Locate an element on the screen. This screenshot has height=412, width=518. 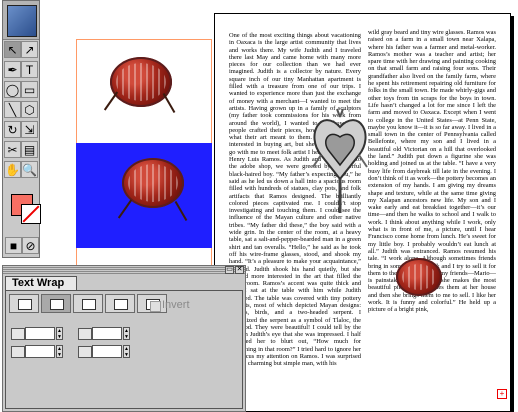
line-tool-icon: ╲ is located at coordinates (12, 109).